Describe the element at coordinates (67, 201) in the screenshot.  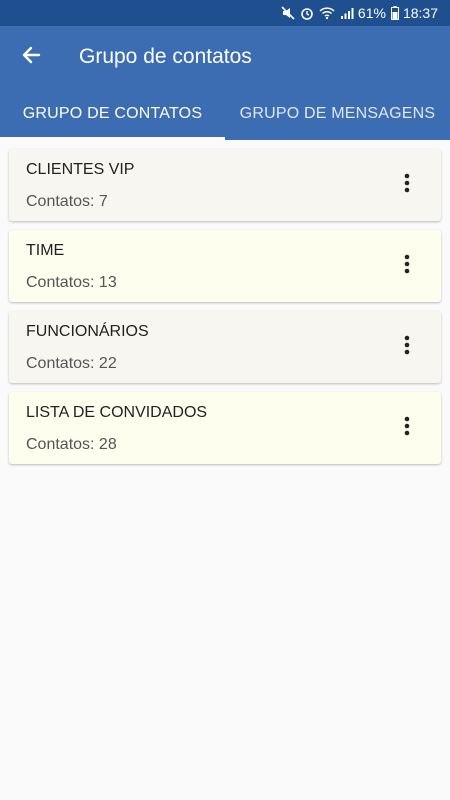
I see `group-count: Contatos: 7` at that location.